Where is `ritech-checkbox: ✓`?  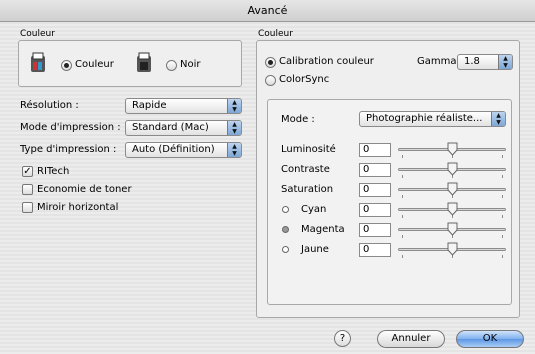 ritech-checkbox: ✓ is located at coordinates (27, 171).